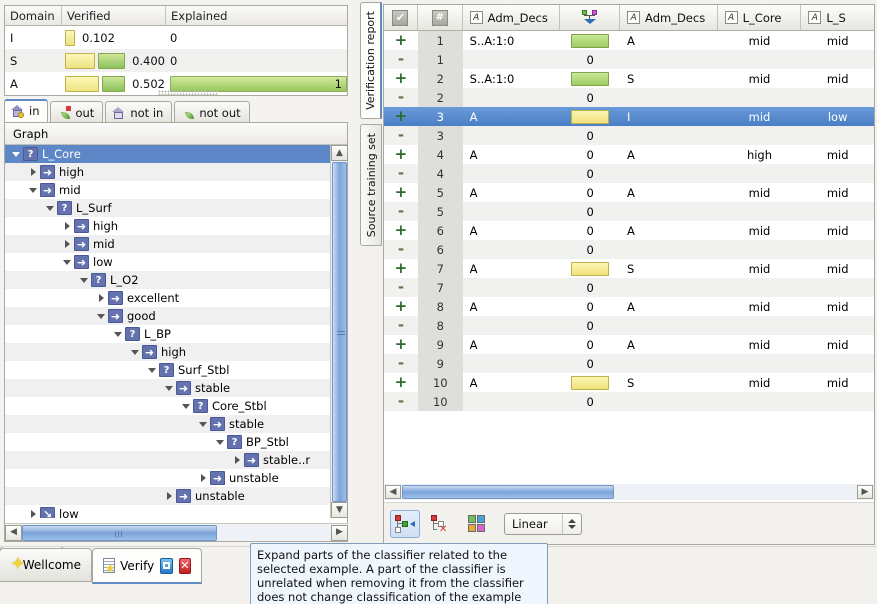 The height and width of the screenshot is (604, 877). Describe the element at coordinates (629, 154) in the screenshot. I see `table-row: +4 A 0 Ahigh mid` at that location.